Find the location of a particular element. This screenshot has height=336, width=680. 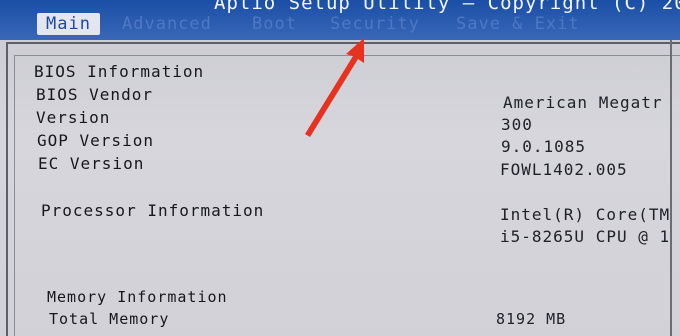

red-arrow-pointer-icon is located at coordinates (334, 87).